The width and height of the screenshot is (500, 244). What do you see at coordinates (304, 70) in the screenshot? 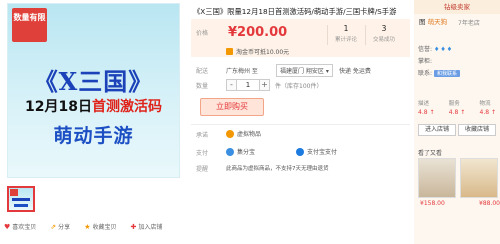
I see `ship-to-select: 福建厦门 翔安区 ▾` at bounding box center [304, 70].